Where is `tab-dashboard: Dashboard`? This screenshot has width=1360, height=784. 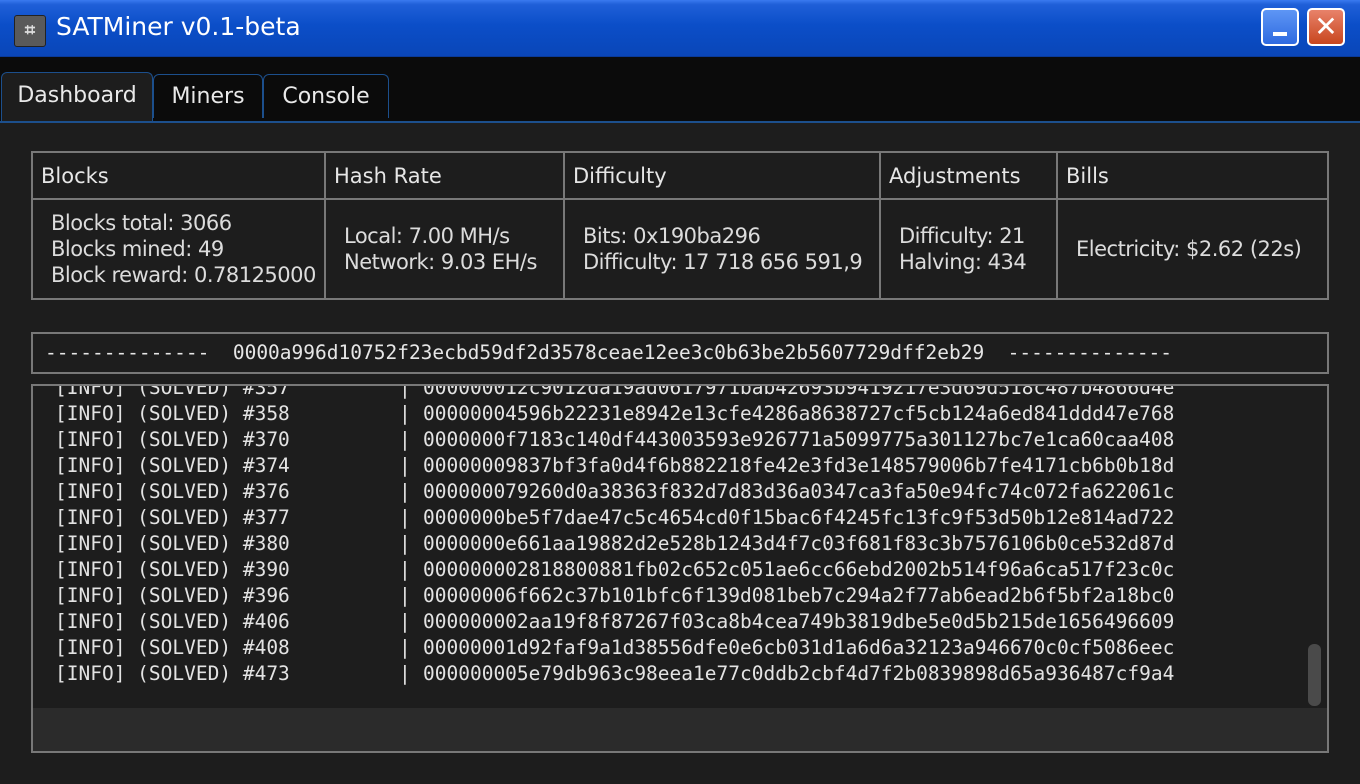 tab-dashboard: Dashboard is located at coordinates (77, 96).